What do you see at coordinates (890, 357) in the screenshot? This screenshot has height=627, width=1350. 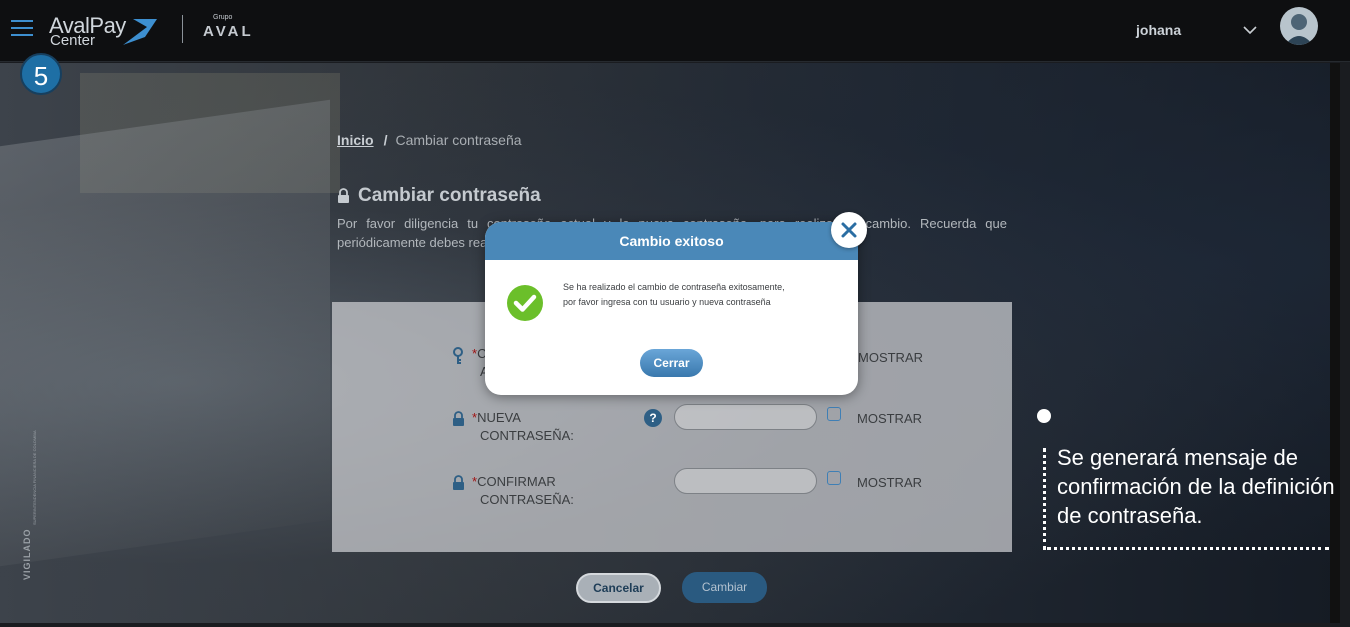 I see `show-current-password: MOSTRAR` at bounding box center [890, 357].